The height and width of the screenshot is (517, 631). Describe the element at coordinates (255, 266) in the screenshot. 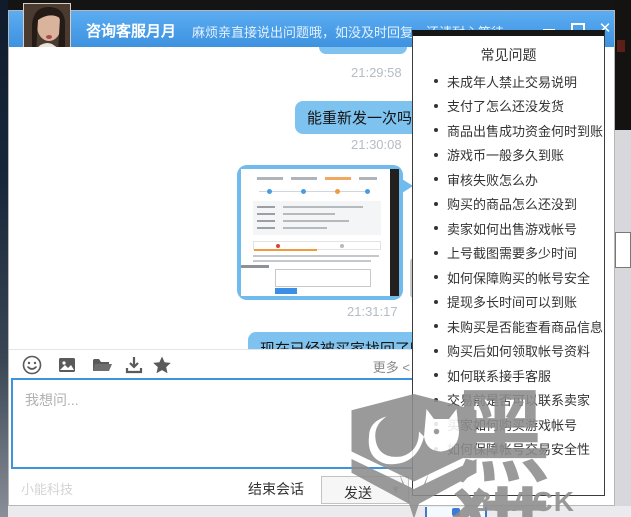

I see `thumb-side-label` at that location.